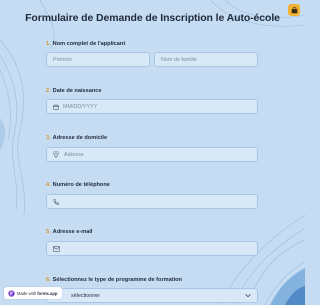 This screenshot has height=305, width=320. What do you see at coordinates (11, 293) in the screenshot?
I see `forms-app-logo-icon` at bounding box center [11, 293].